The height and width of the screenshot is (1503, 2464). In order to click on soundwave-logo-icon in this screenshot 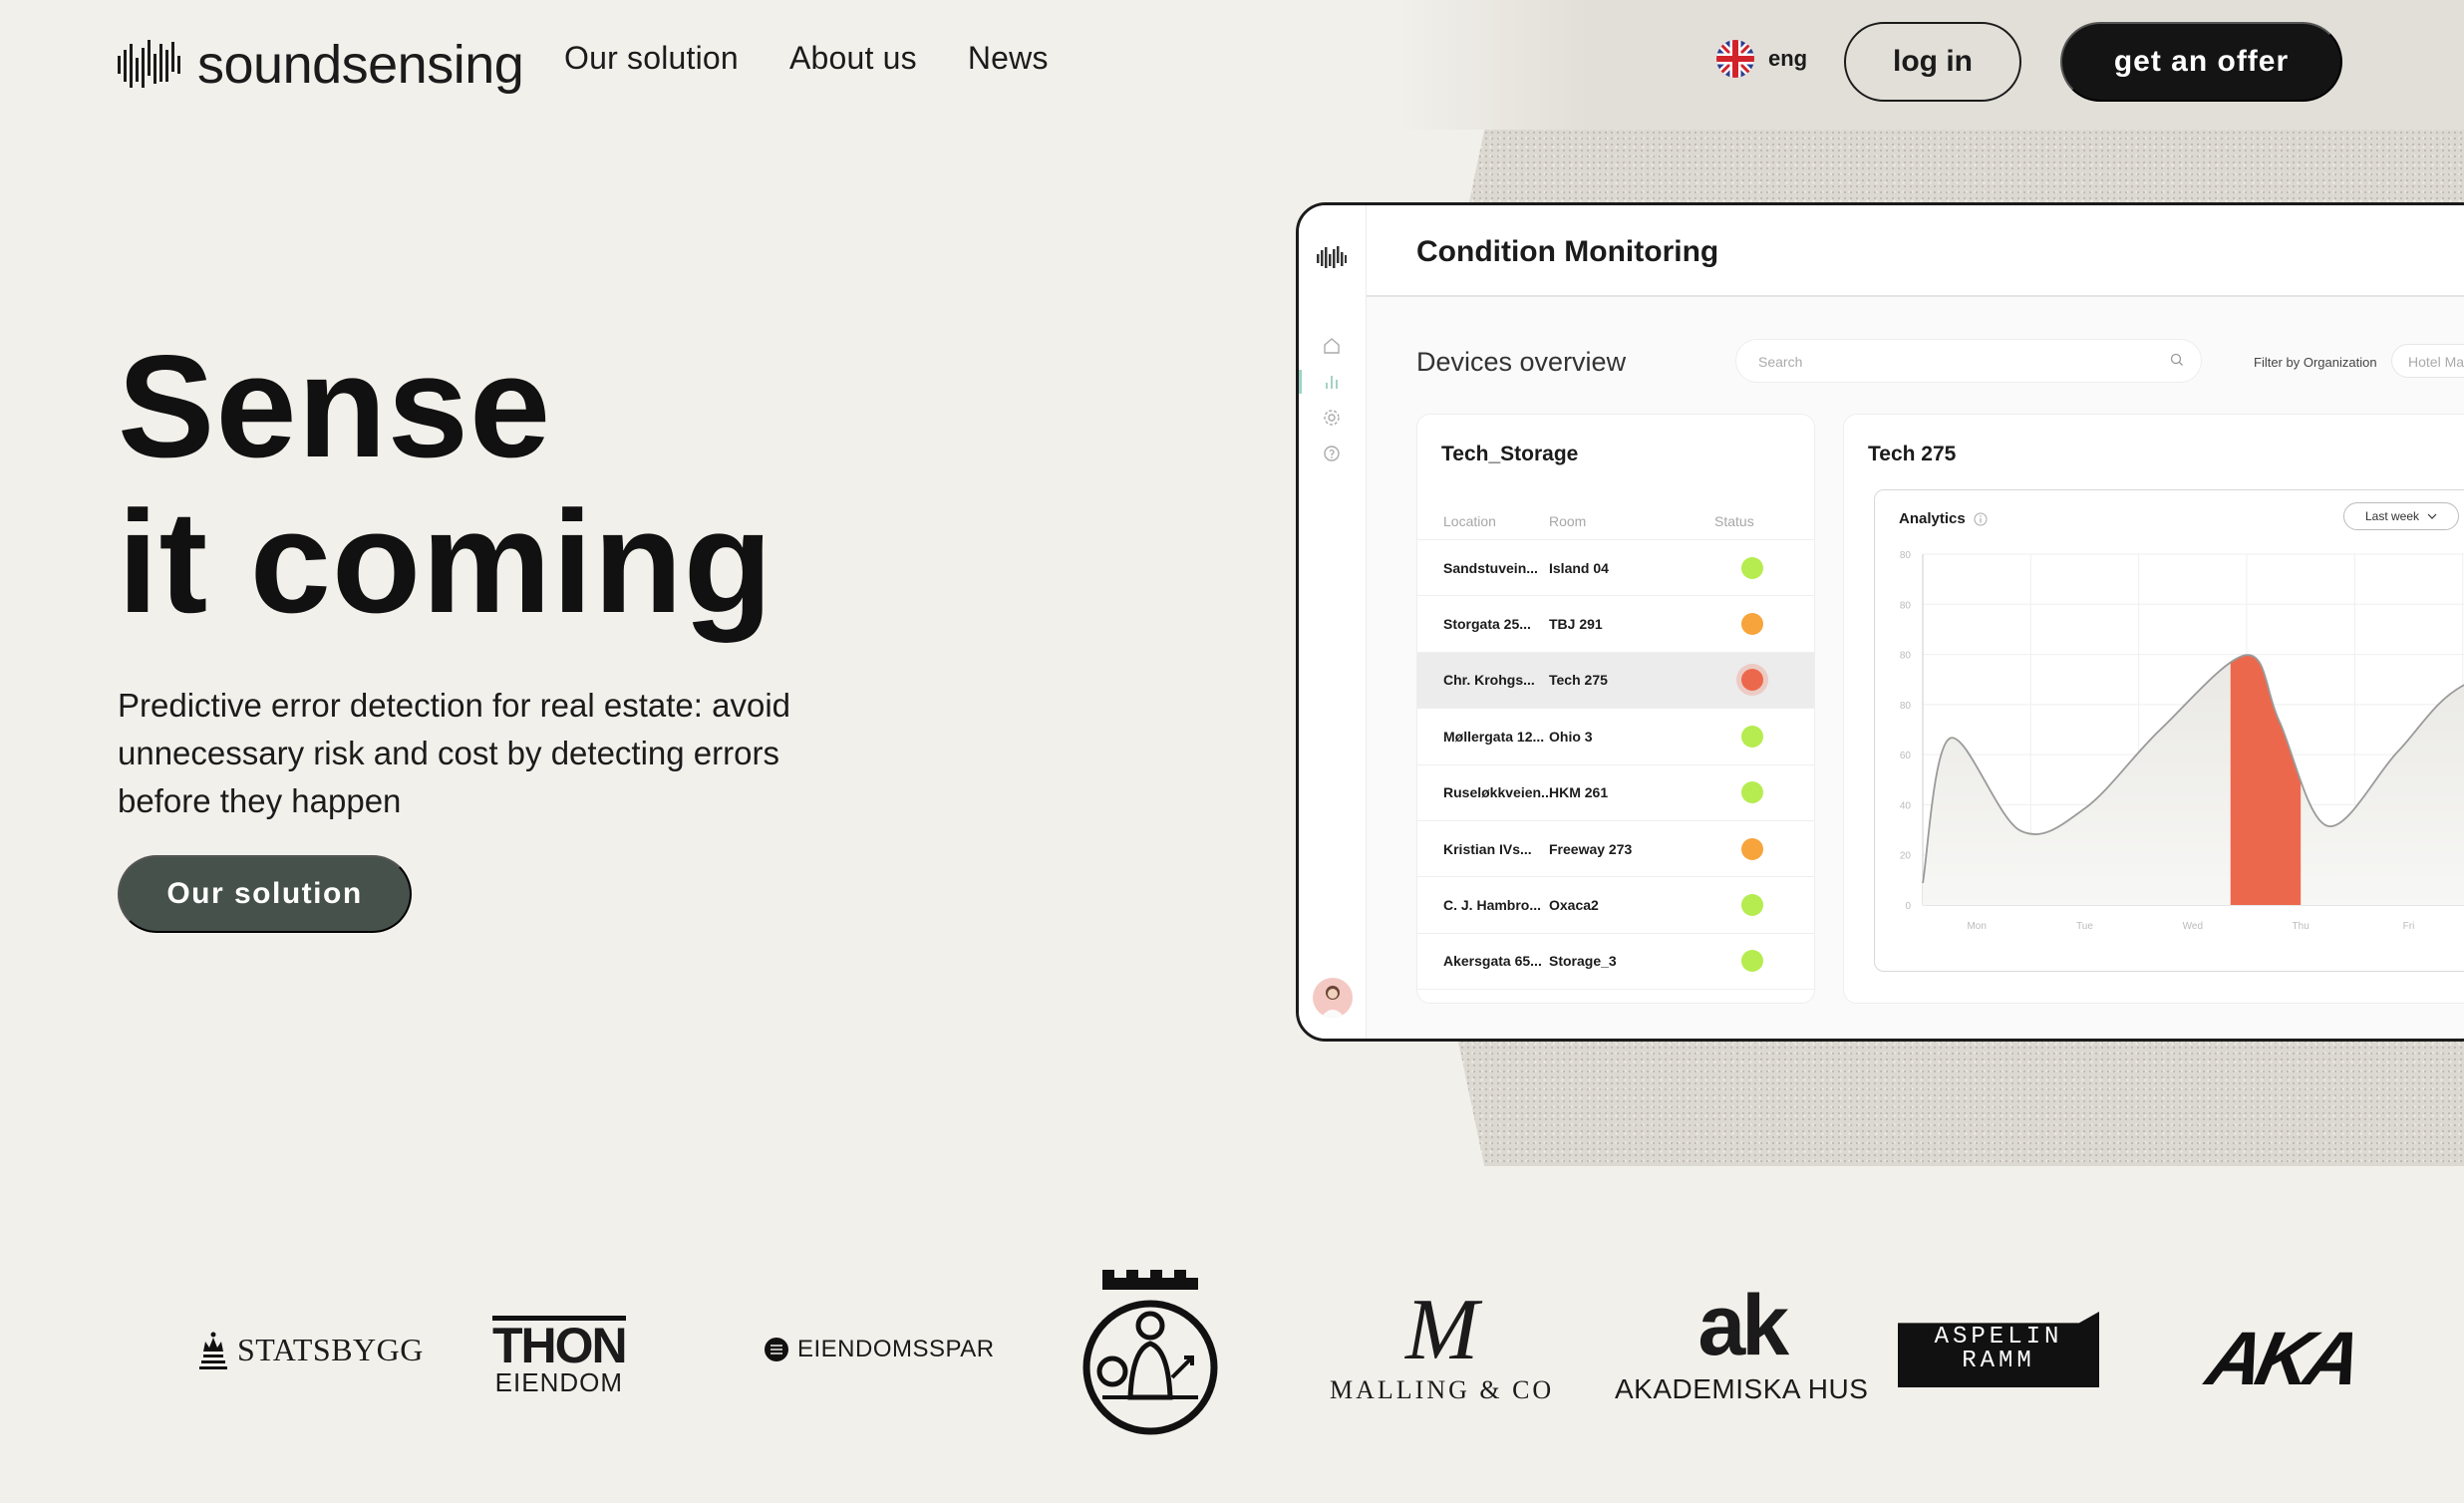, I will do `click(149, 64)`.